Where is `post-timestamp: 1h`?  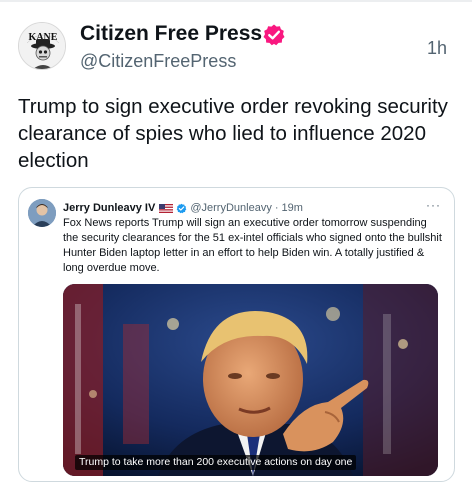
post-timestamp: 1h is located at coordinates (437, 48).